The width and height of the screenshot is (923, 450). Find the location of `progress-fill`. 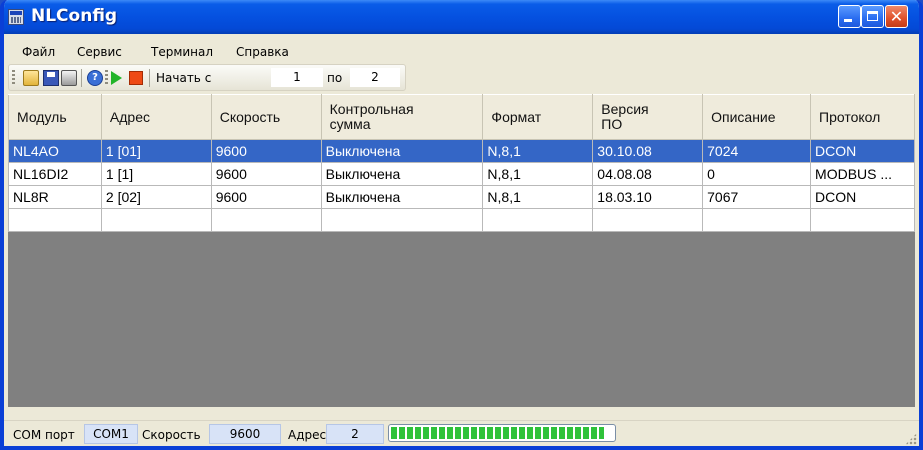

progress-fill is located at coordinates (497, 433).